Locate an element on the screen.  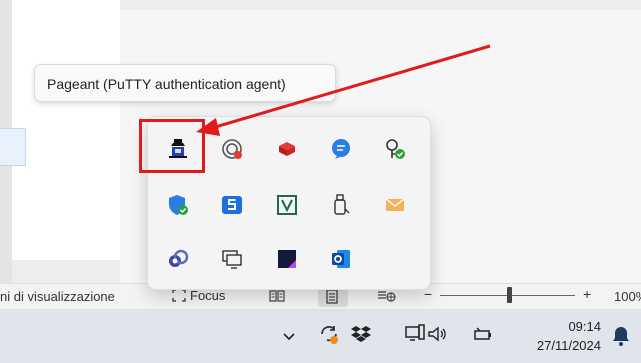
web-layout-icon is located at coordinates (386, 296).